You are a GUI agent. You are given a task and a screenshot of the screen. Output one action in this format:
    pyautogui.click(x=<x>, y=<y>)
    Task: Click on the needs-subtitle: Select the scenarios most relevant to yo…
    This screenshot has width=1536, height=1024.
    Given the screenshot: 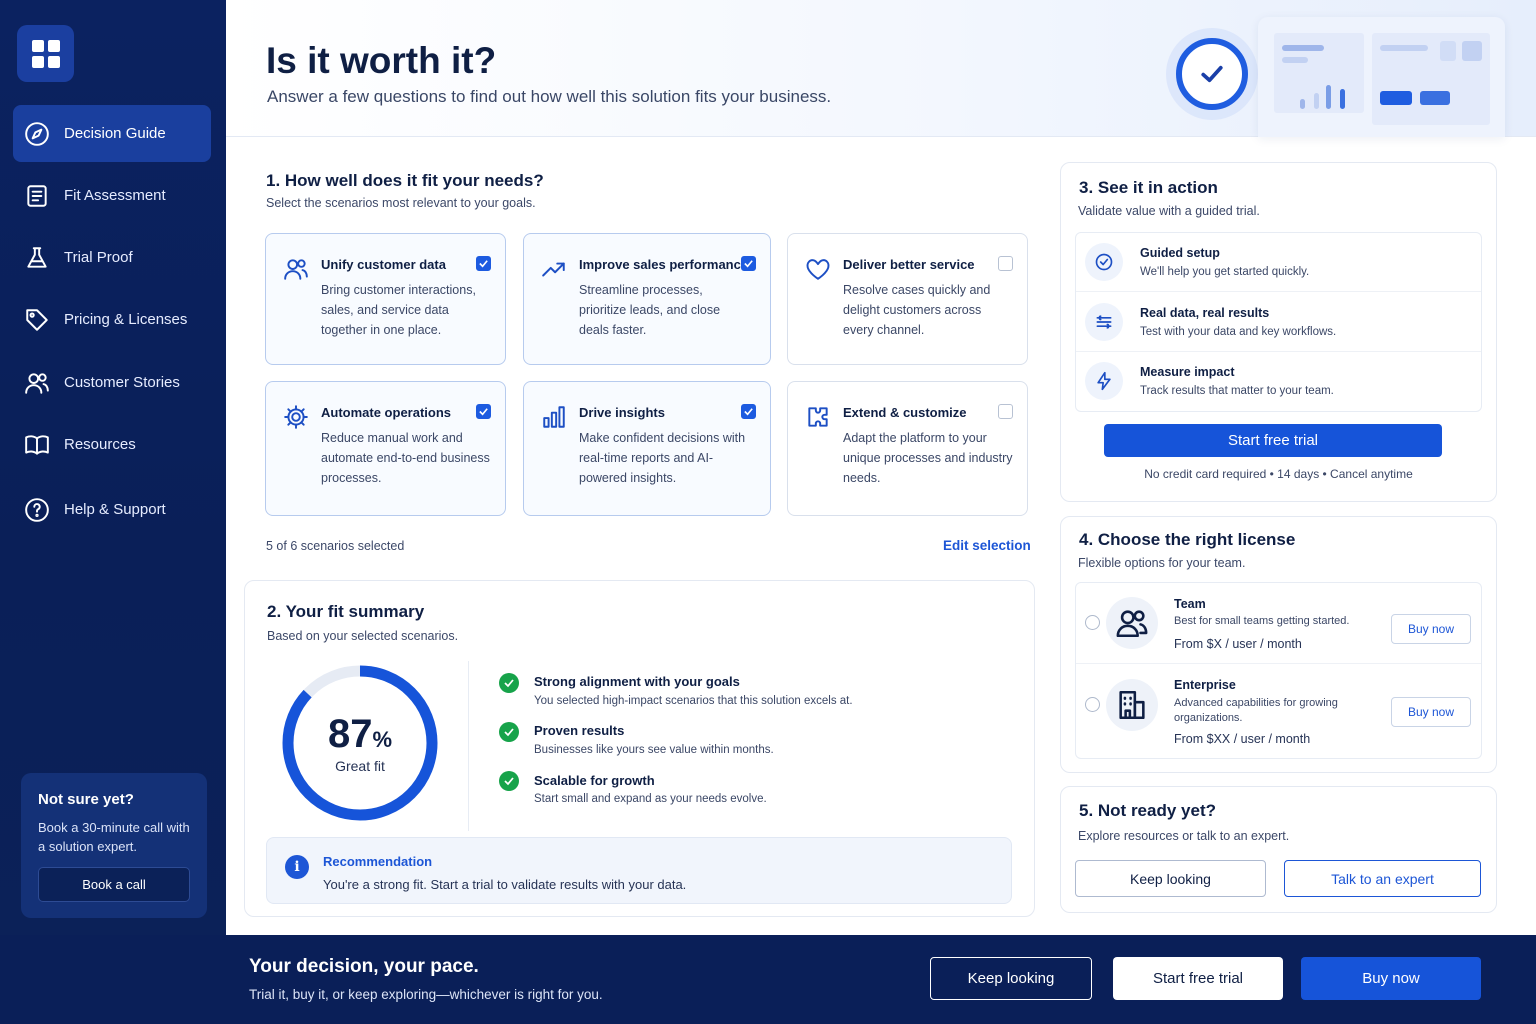 What is the action you would take?
    pyautogui.click(x=401, y=203)
    